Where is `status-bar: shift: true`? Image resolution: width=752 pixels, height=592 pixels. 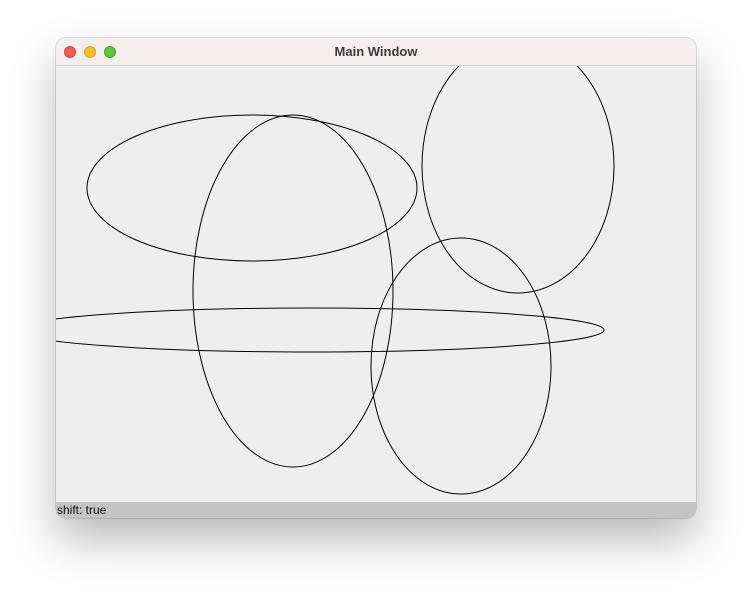
status-bar: shift: true is located at coordinates (376, 510).